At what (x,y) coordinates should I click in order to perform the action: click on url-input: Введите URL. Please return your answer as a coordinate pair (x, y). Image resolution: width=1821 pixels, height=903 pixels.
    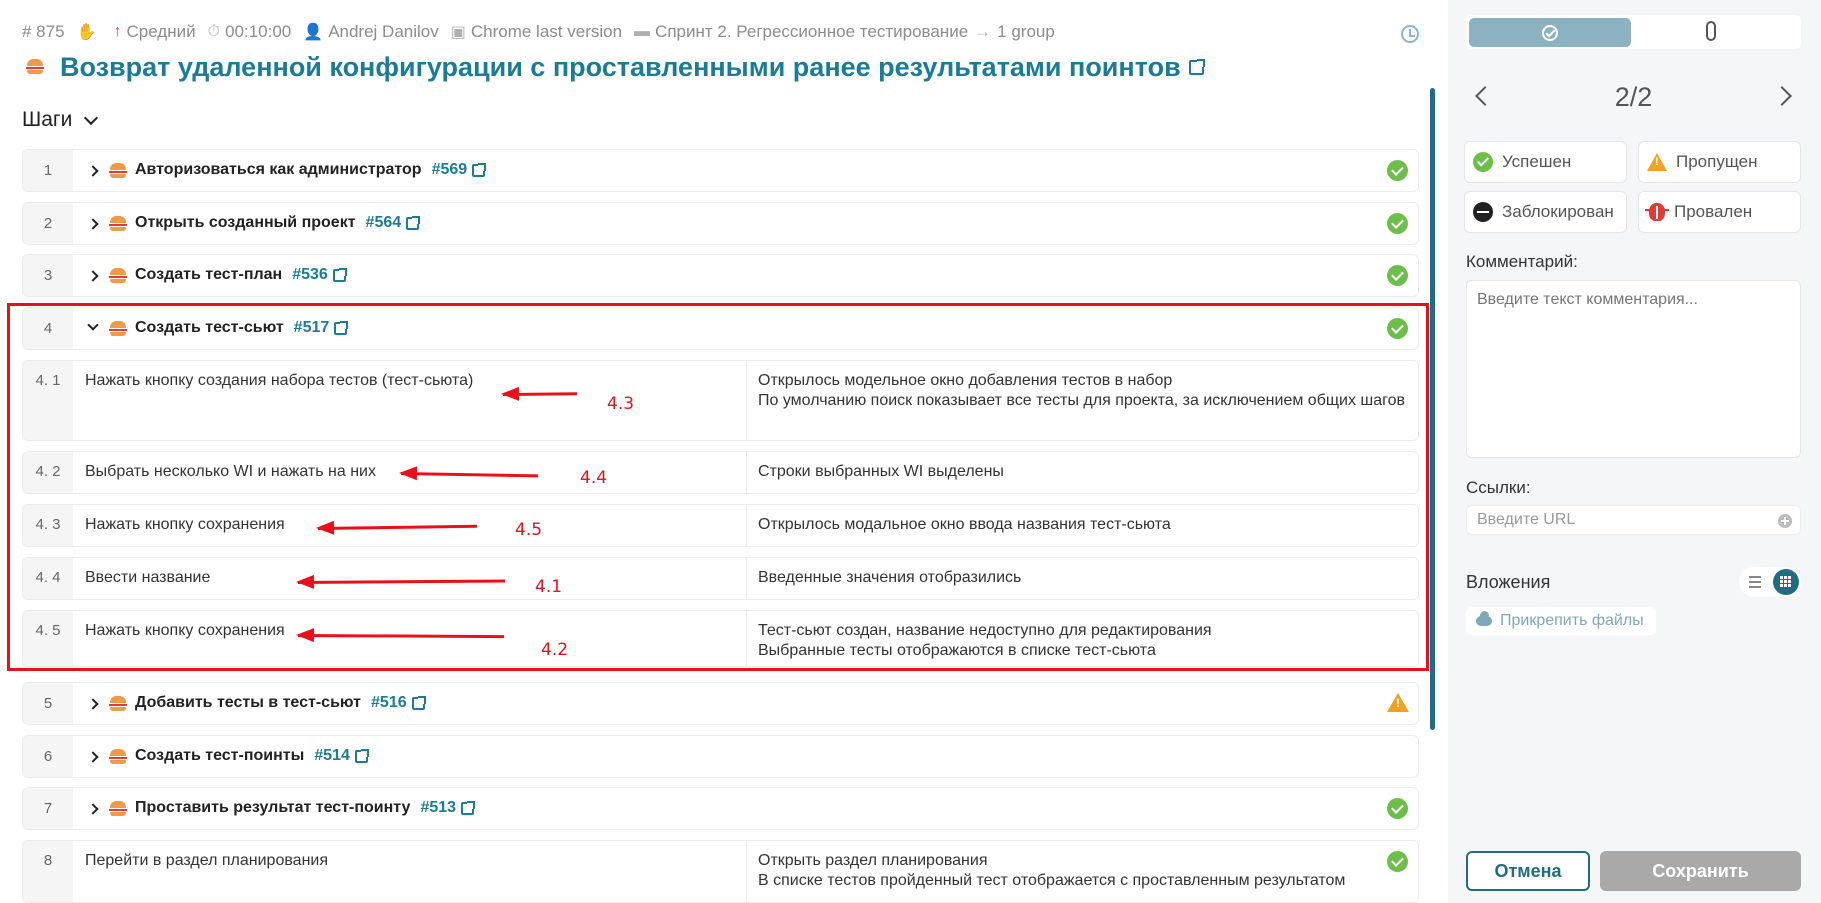
    Looking at the image, I should click on (1633, 520).